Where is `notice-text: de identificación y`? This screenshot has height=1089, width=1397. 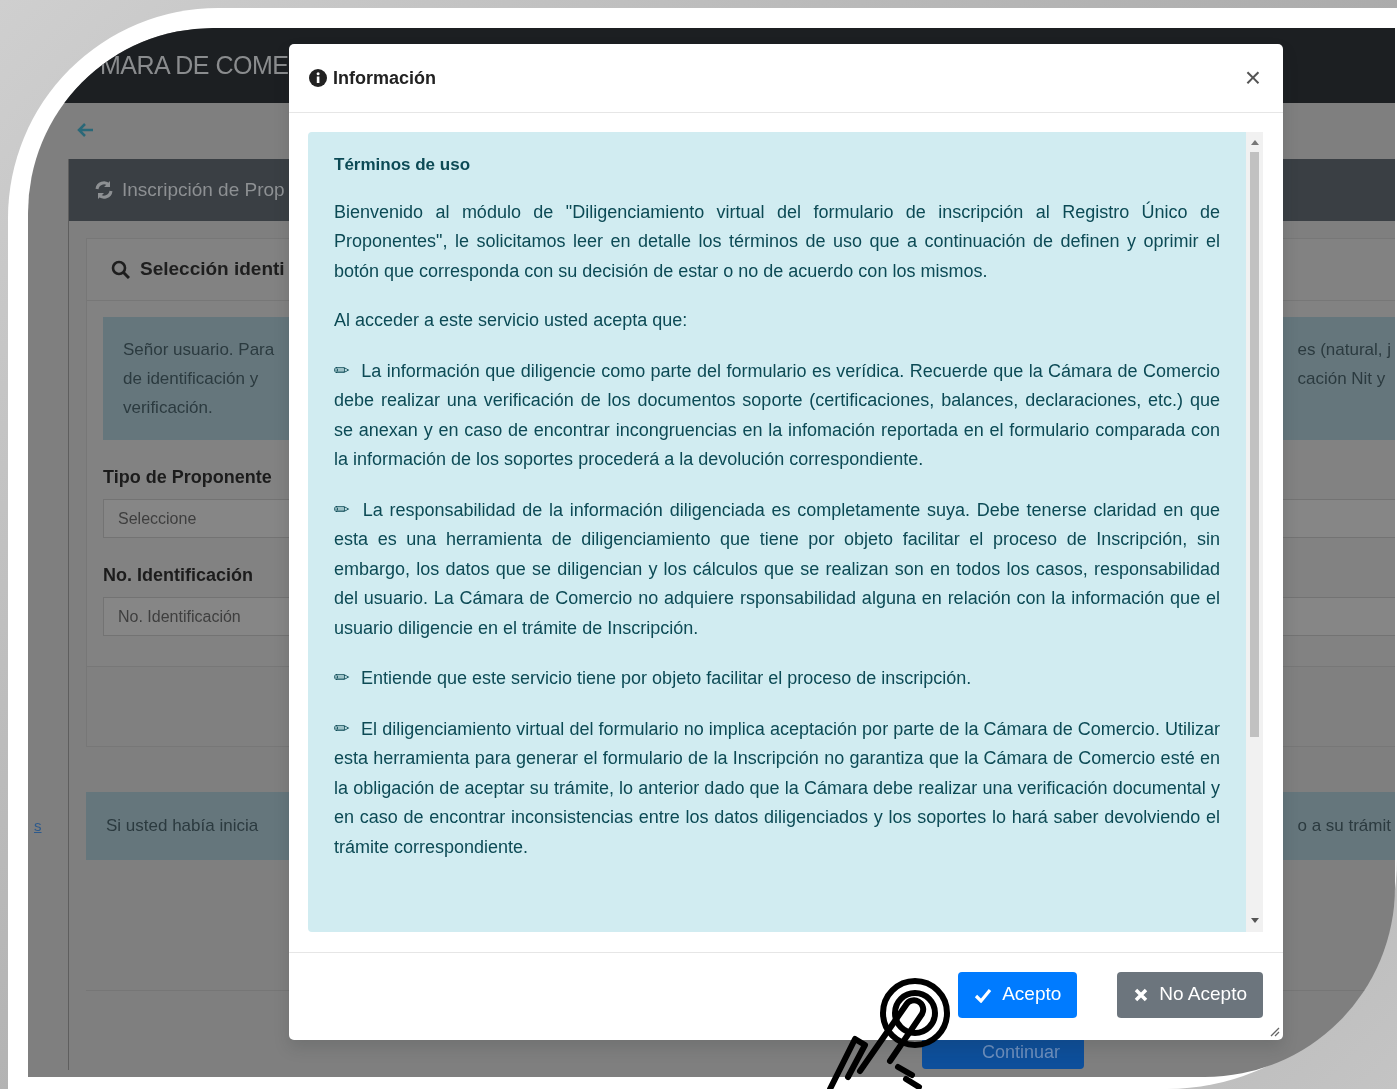 notice-text: de identificación y is located at coordinates (191, 379).